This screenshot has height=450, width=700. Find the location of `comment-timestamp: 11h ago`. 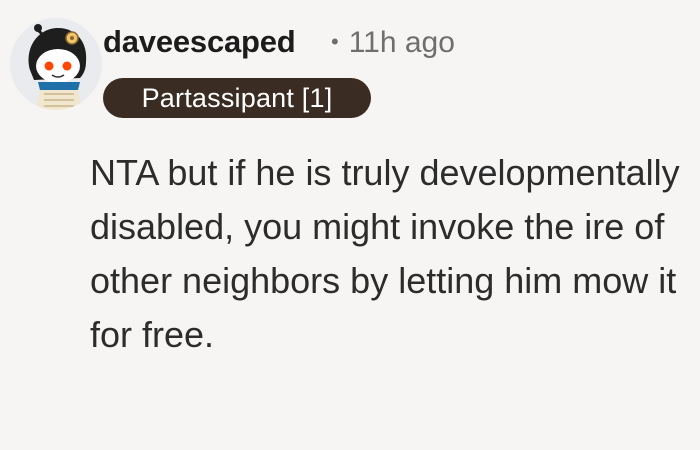

comment-timestamp: 11h ago is located at coordinates (401, 42).